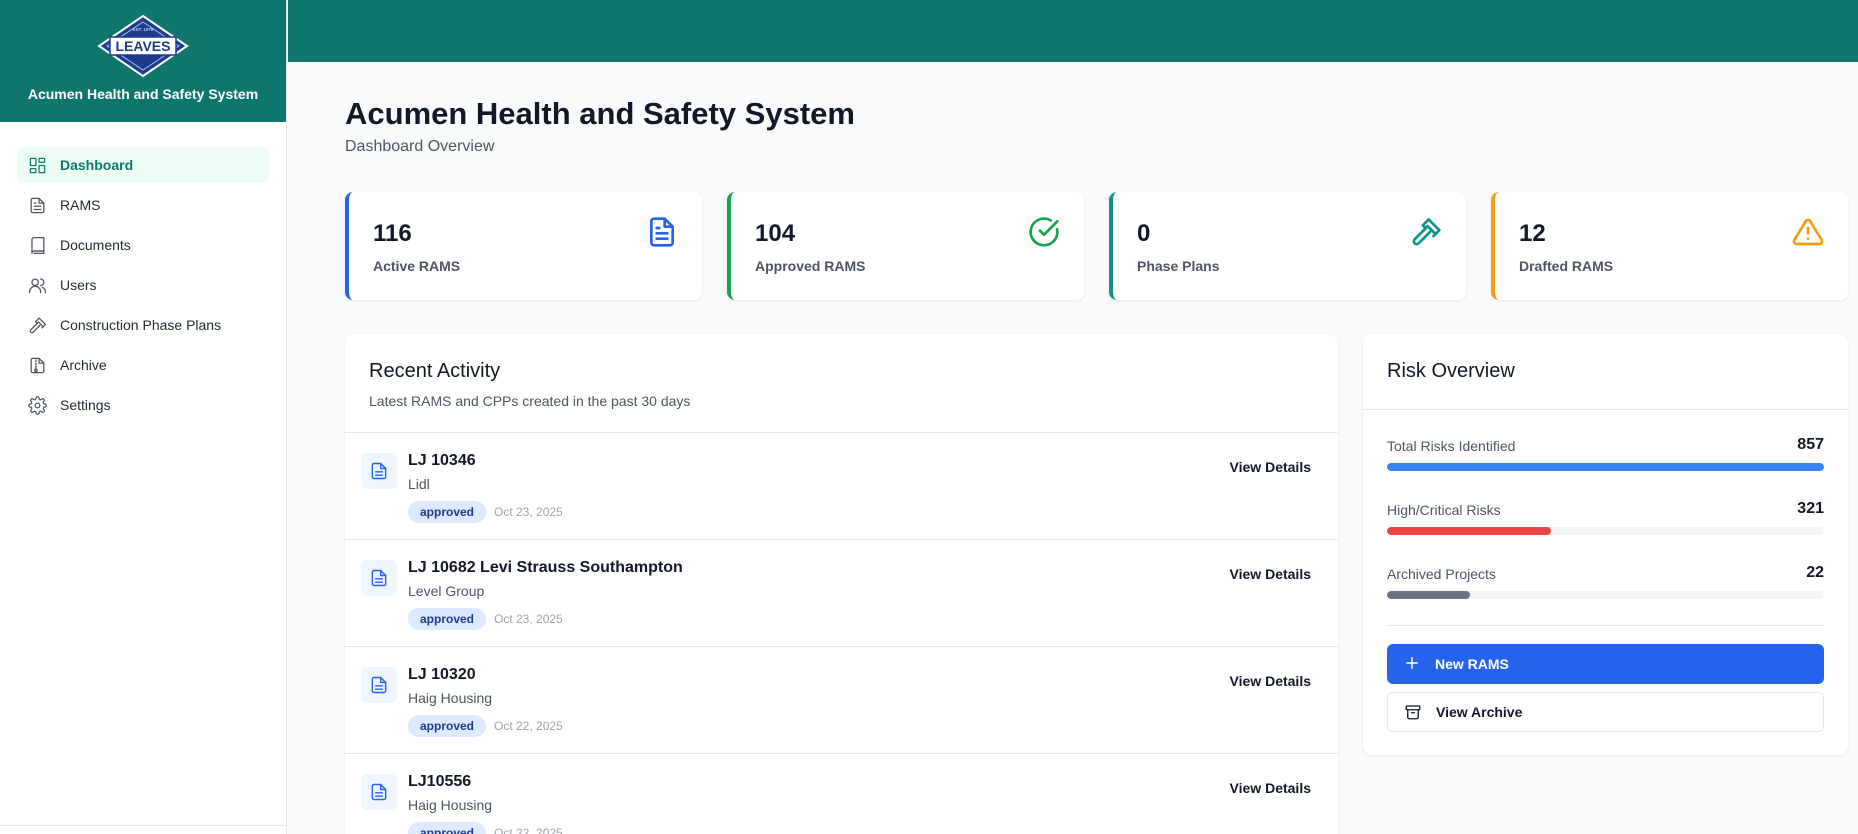  I want to click on view-archive-button: View Archive, so click(1605, 712).